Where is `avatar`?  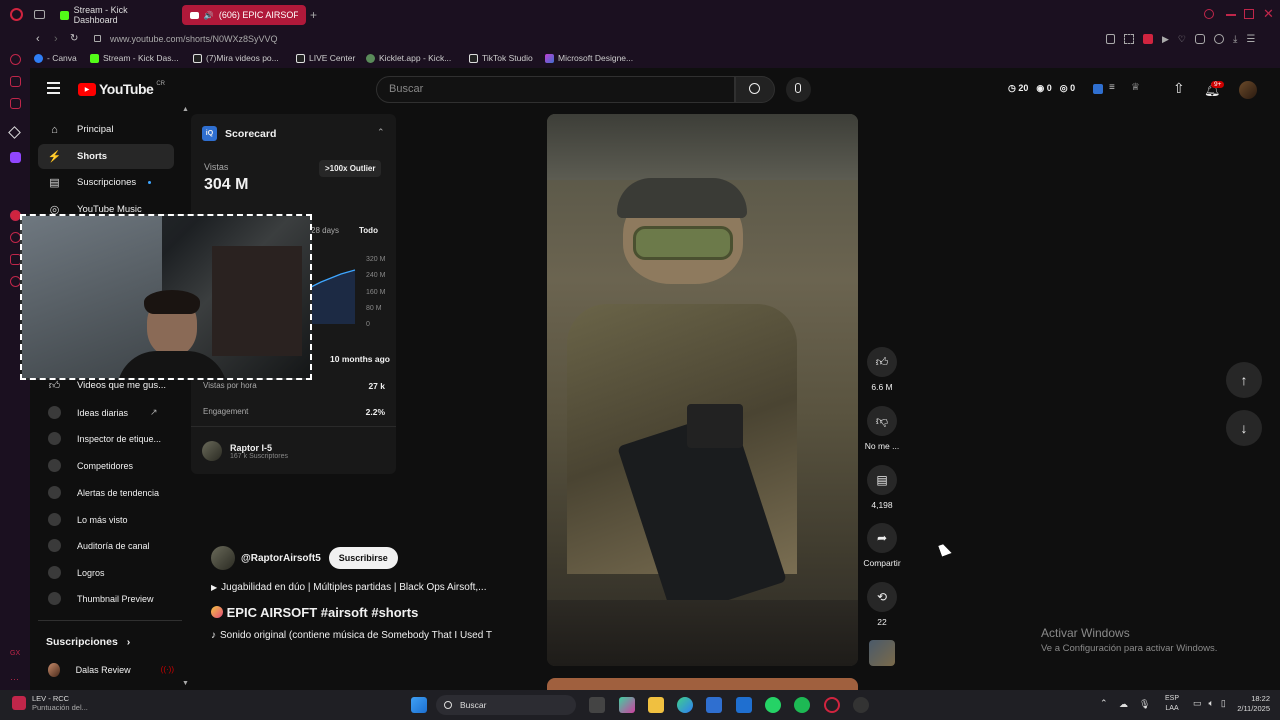
avatar is located at coordinates (1248, 90).